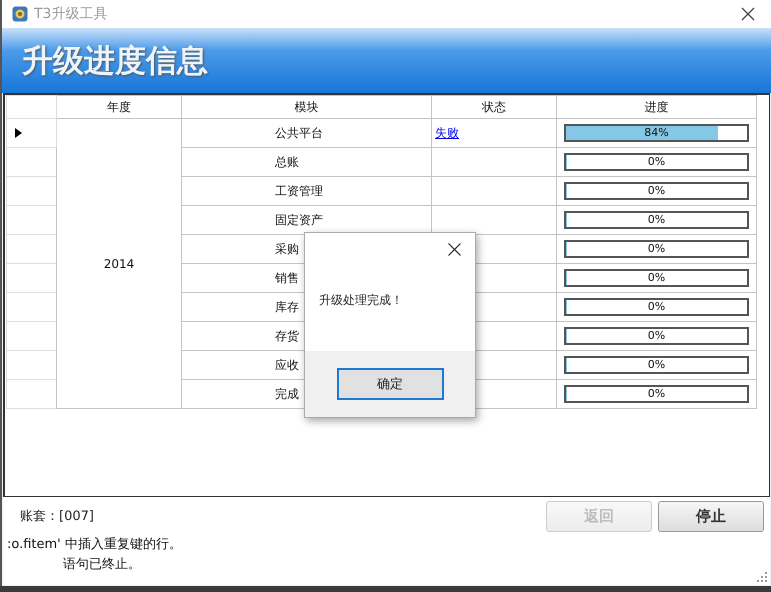  What do you see at coordinates (307, 191) in the screenshot?
I see `module-cell: 工资管理` at bounding box center [307, 191].